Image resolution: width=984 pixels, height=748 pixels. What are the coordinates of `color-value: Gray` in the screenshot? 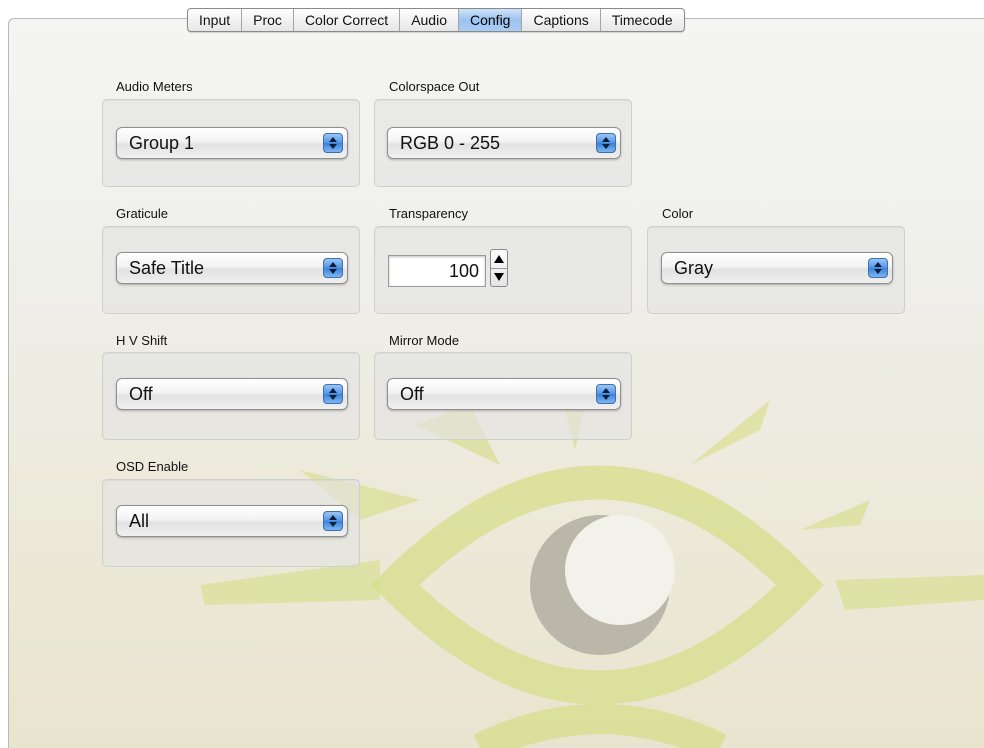 It's located at (694, 268).